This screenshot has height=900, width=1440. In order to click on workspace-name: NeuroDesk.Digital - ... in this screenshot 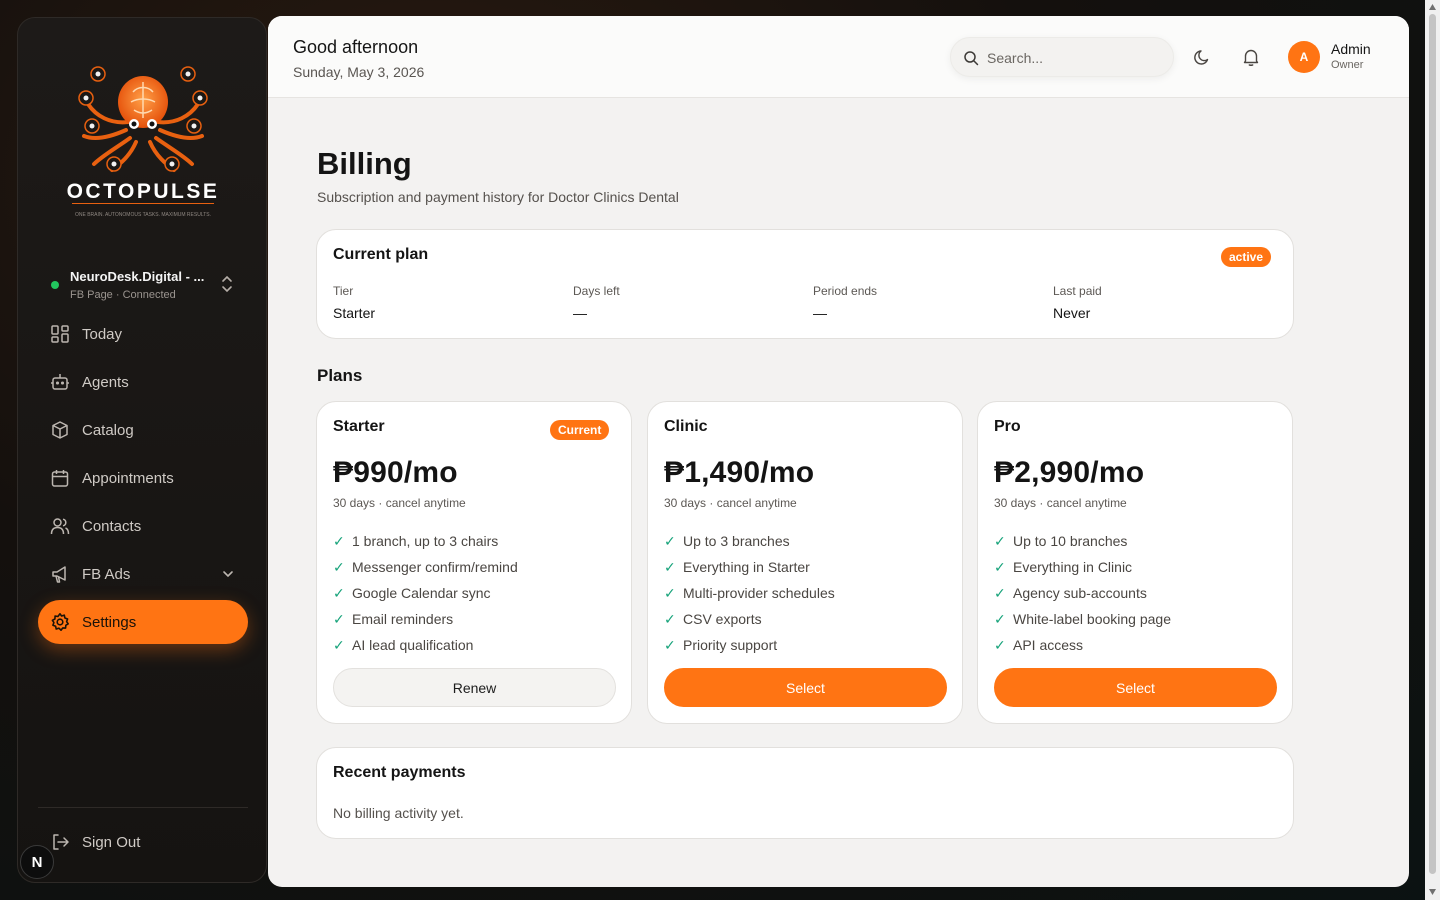, I will do `click(137, 276)`.